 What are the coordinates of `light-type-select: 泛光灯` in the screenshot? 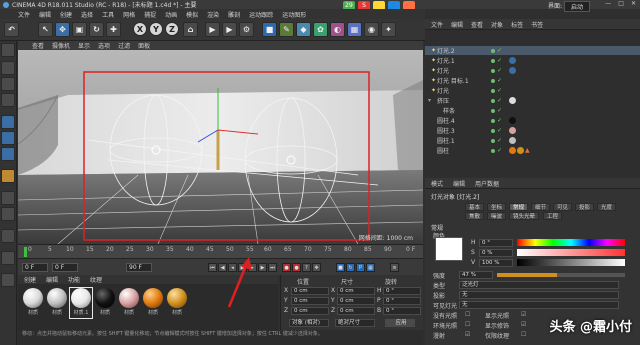 It's located at (539, 285).